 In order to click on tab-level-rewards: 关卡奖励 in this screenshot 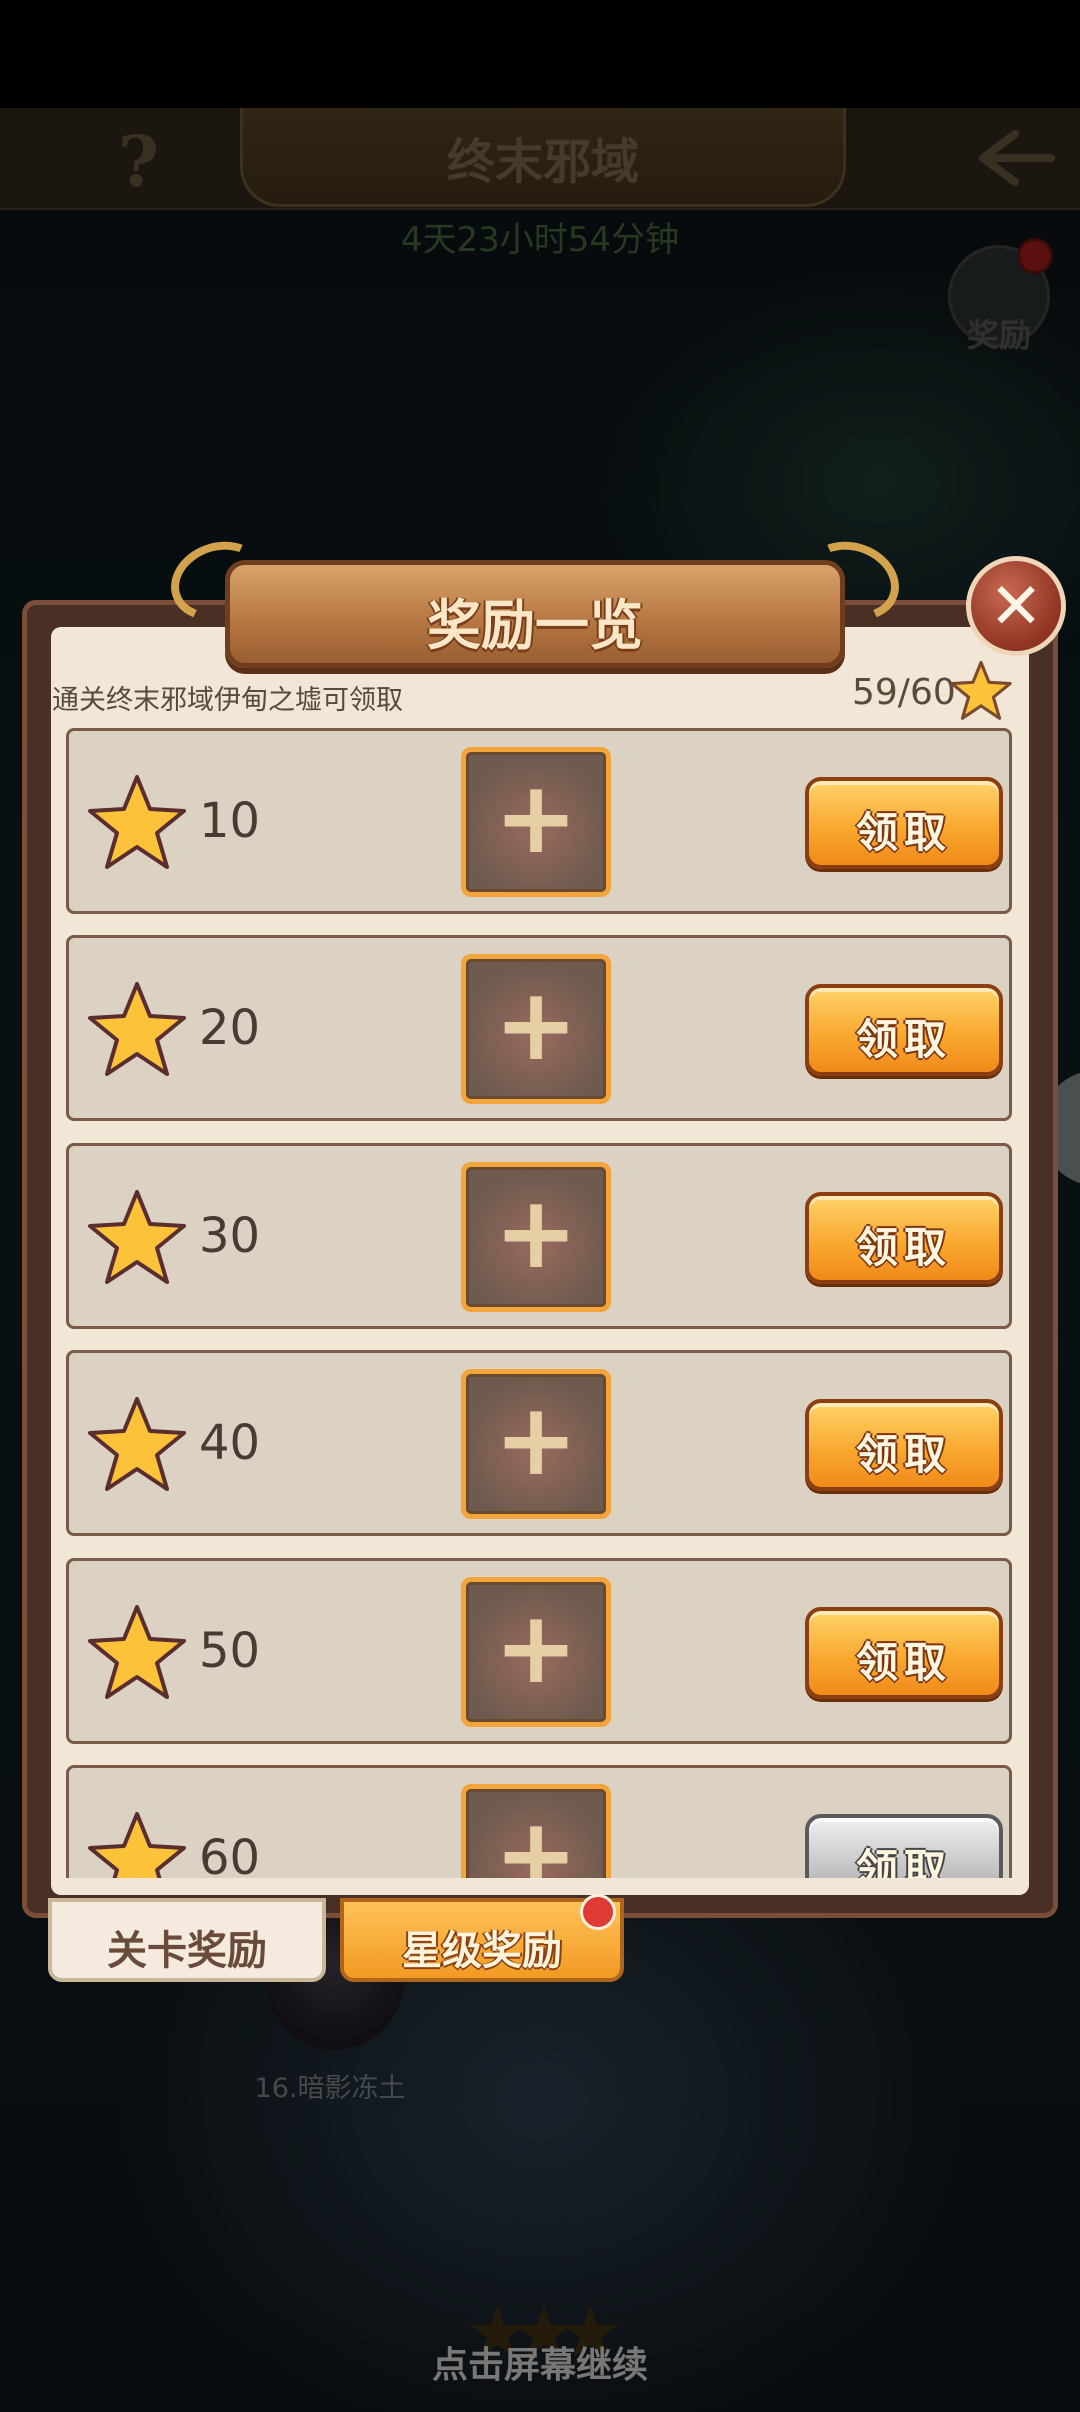, I will do `click(187, 1940)`.